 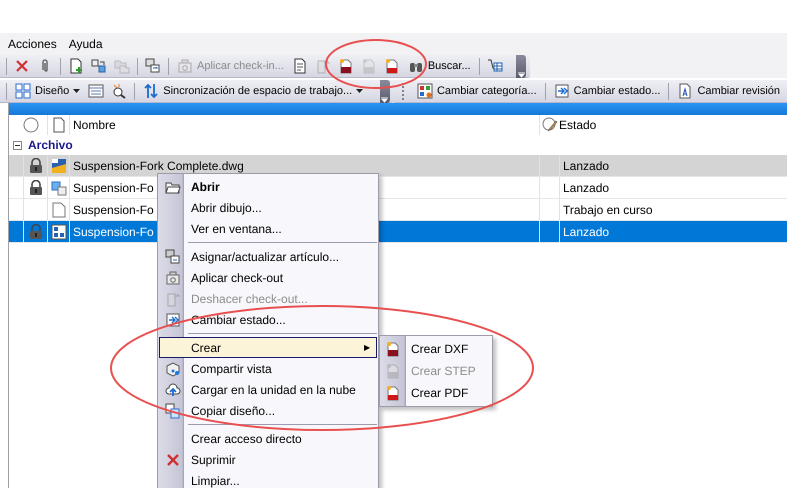 What do you see at coordinates (32, 44) in the screenshot?
I see `menu-bar-item: Acciones` at bounding box center [32, 44].